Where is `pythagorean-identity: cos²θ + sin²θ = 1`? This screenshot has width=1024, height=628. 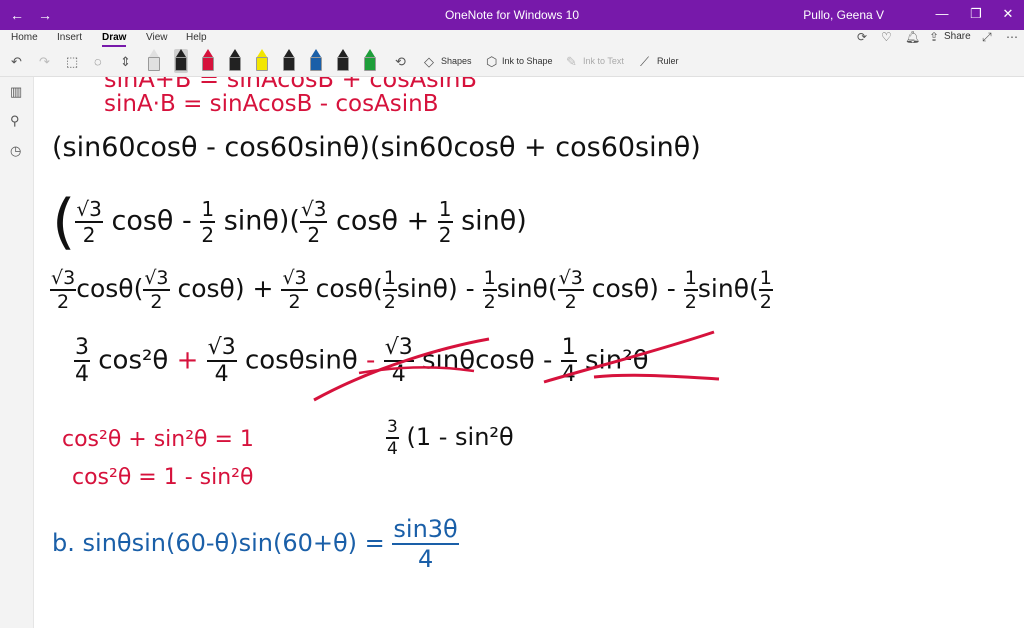 pythagorean-identity: cos²θ + sin²θ = 1 is located at coordinates (158, 439).